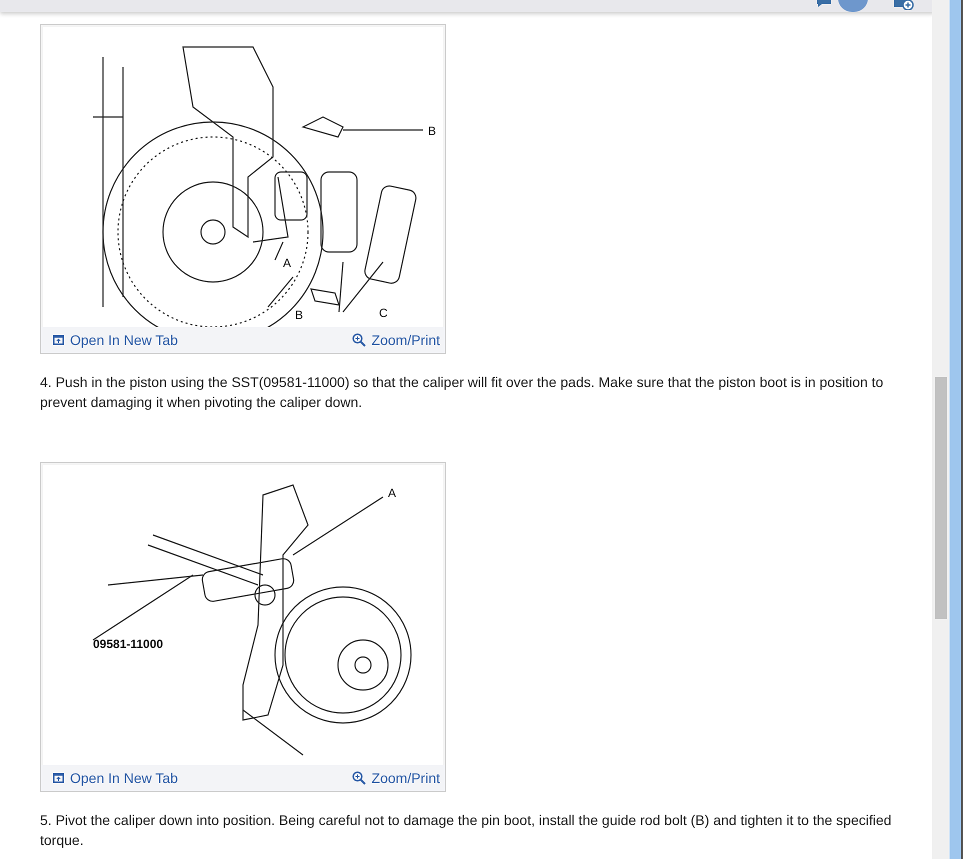 The width and height of the screenshot is (963, 859). What do you see at coordinates (824, 4) in the screenshot?
I see `chat-icon` at bounding box center [824, 4].